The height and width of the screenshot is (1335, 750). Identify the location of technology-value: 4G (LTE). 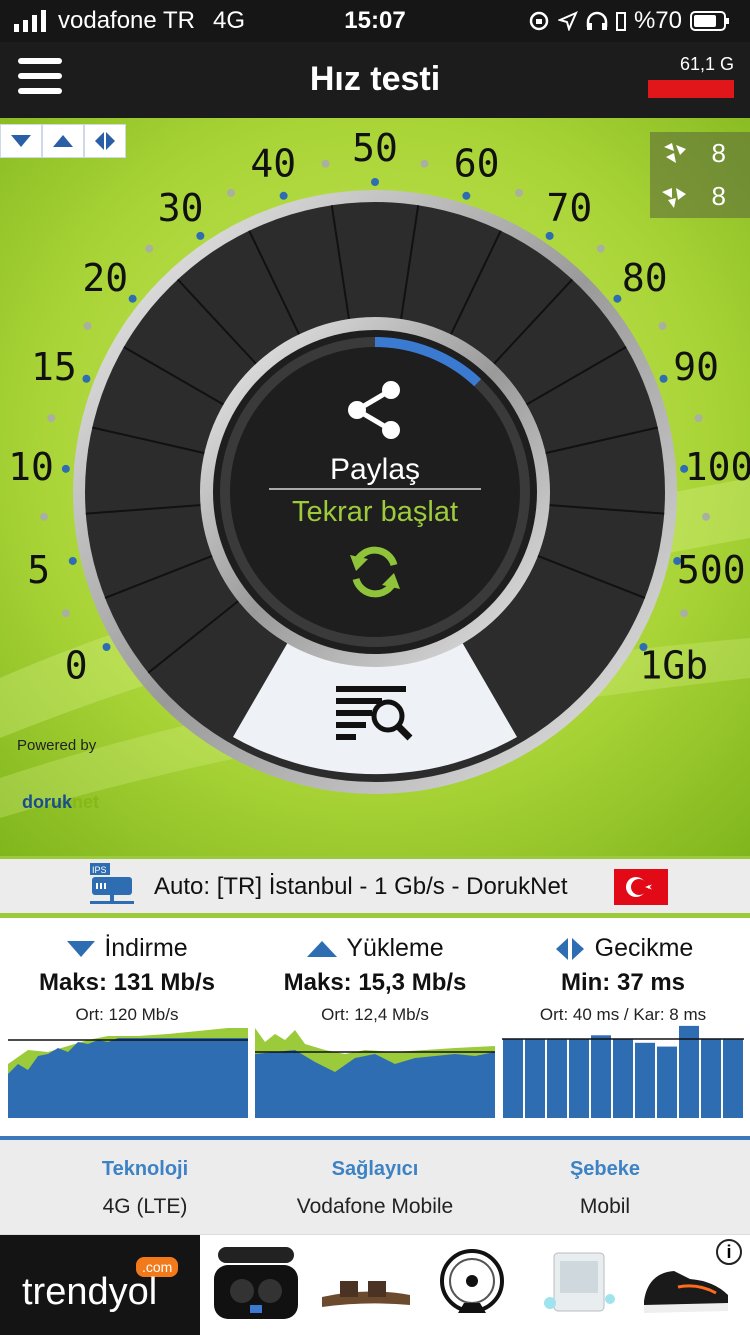
(145, 1206).